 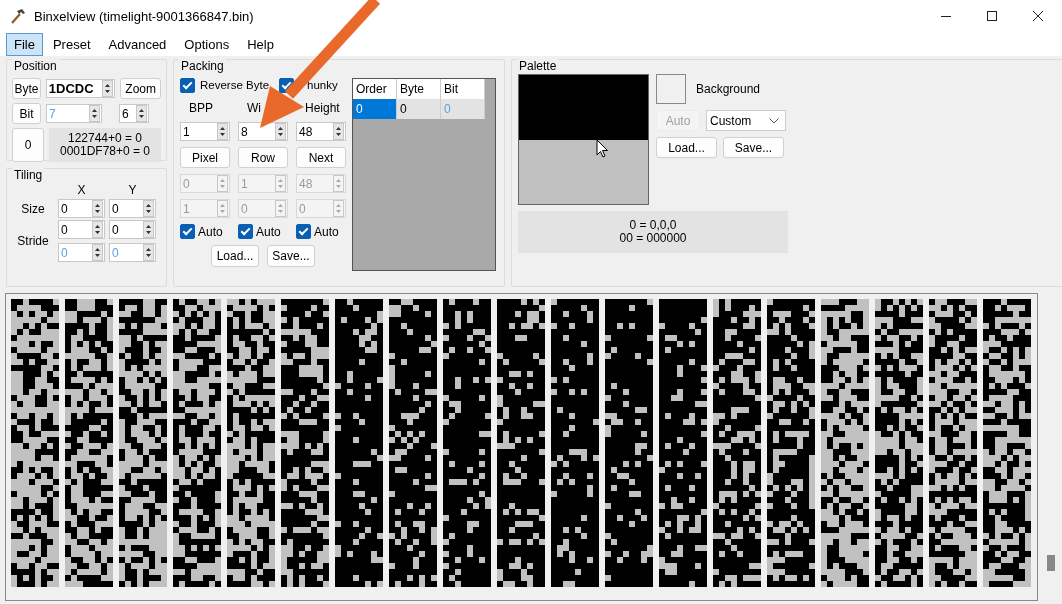 What do you see at coordinates (71, 44) in the screenshot?
I see `menu-item: Preset` at bounding box center [71, 44].